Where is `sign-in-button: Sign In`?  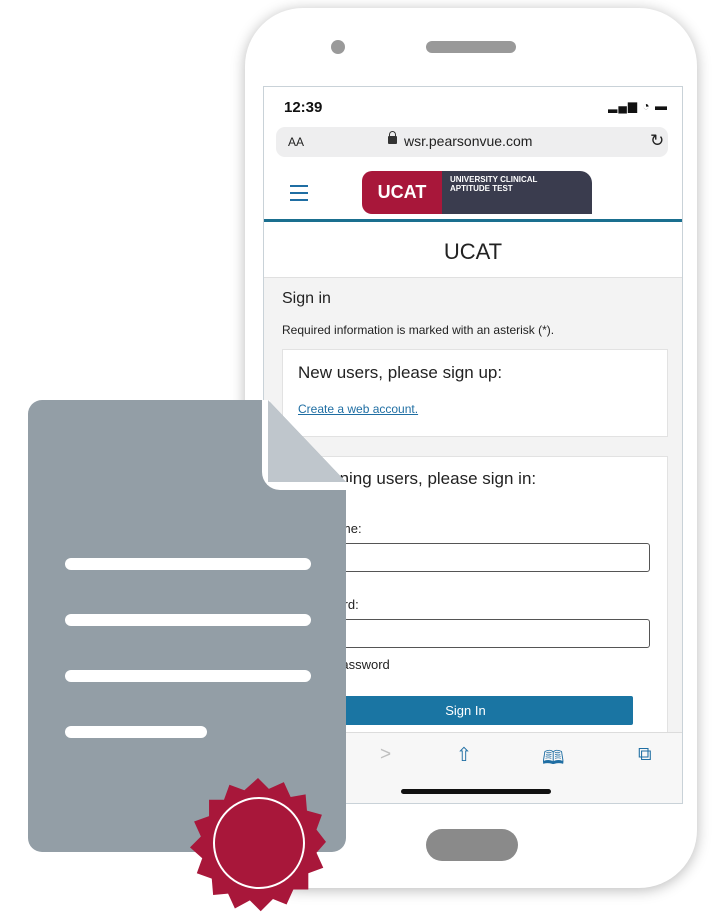
sign-in-button: Sign In is located at coordinates (465, 710).